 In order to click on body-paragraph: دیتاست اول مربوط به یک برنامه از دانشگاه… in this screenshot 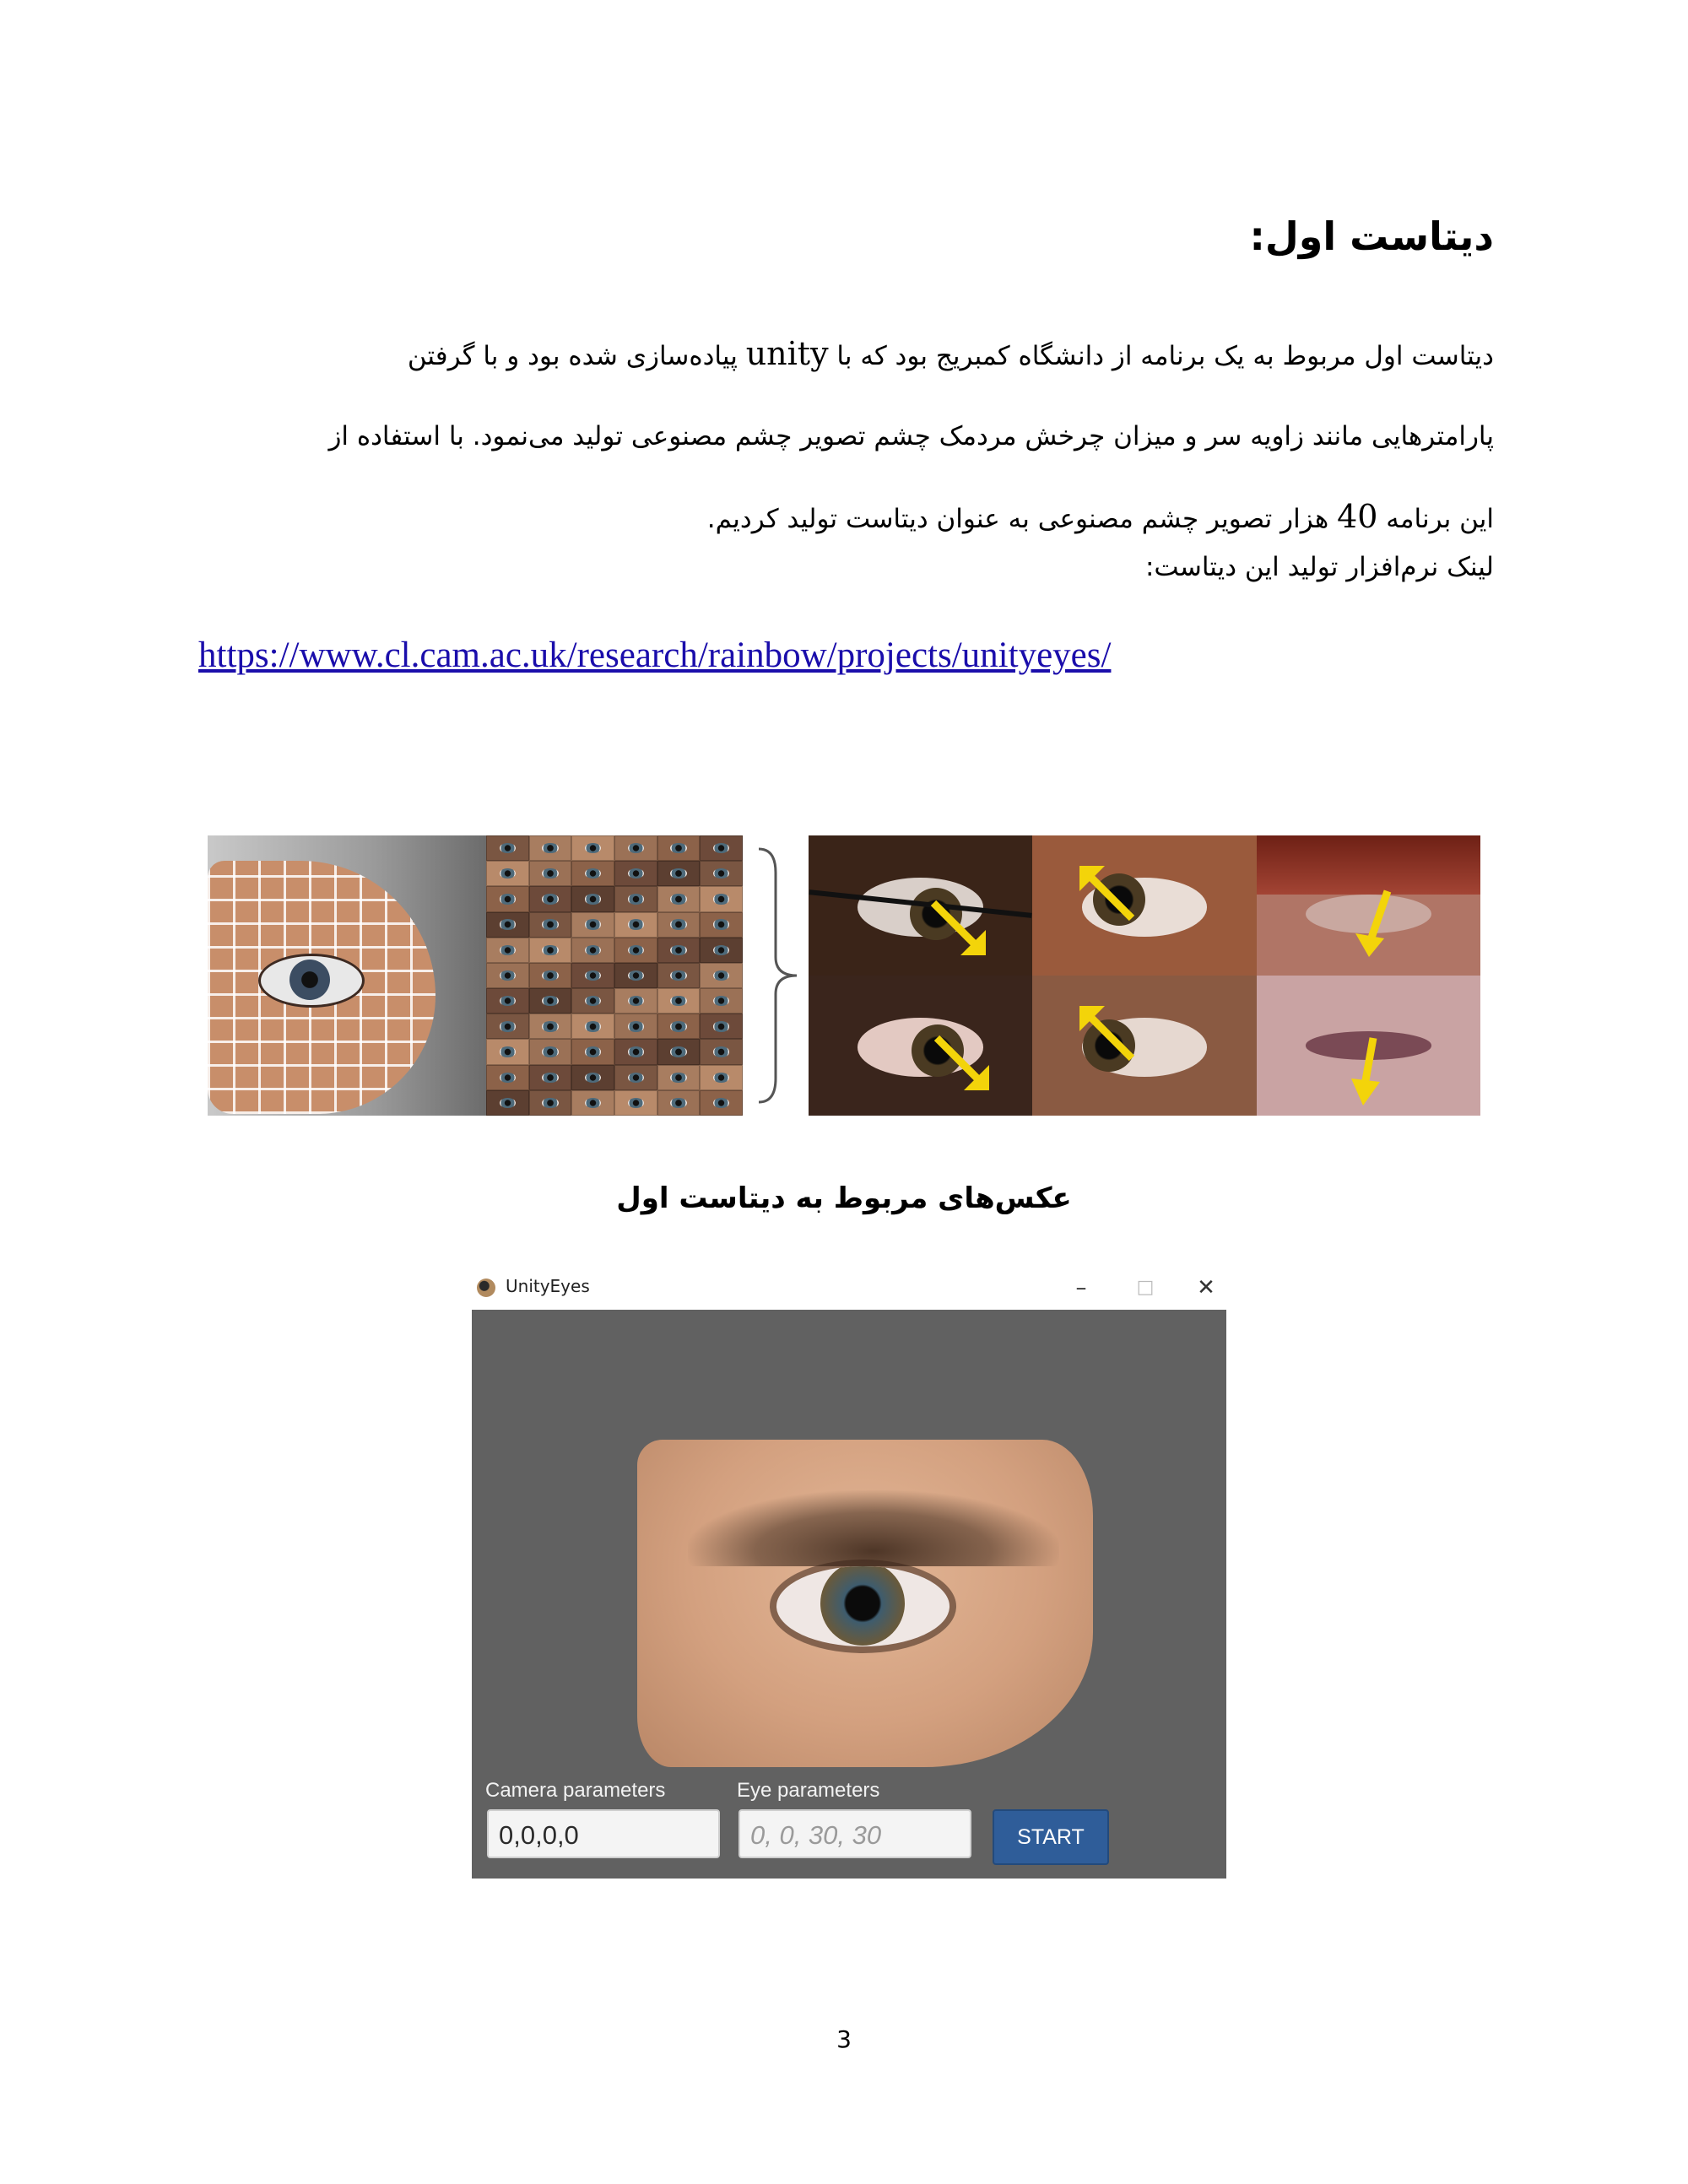, I will do `click(867, 437)`.